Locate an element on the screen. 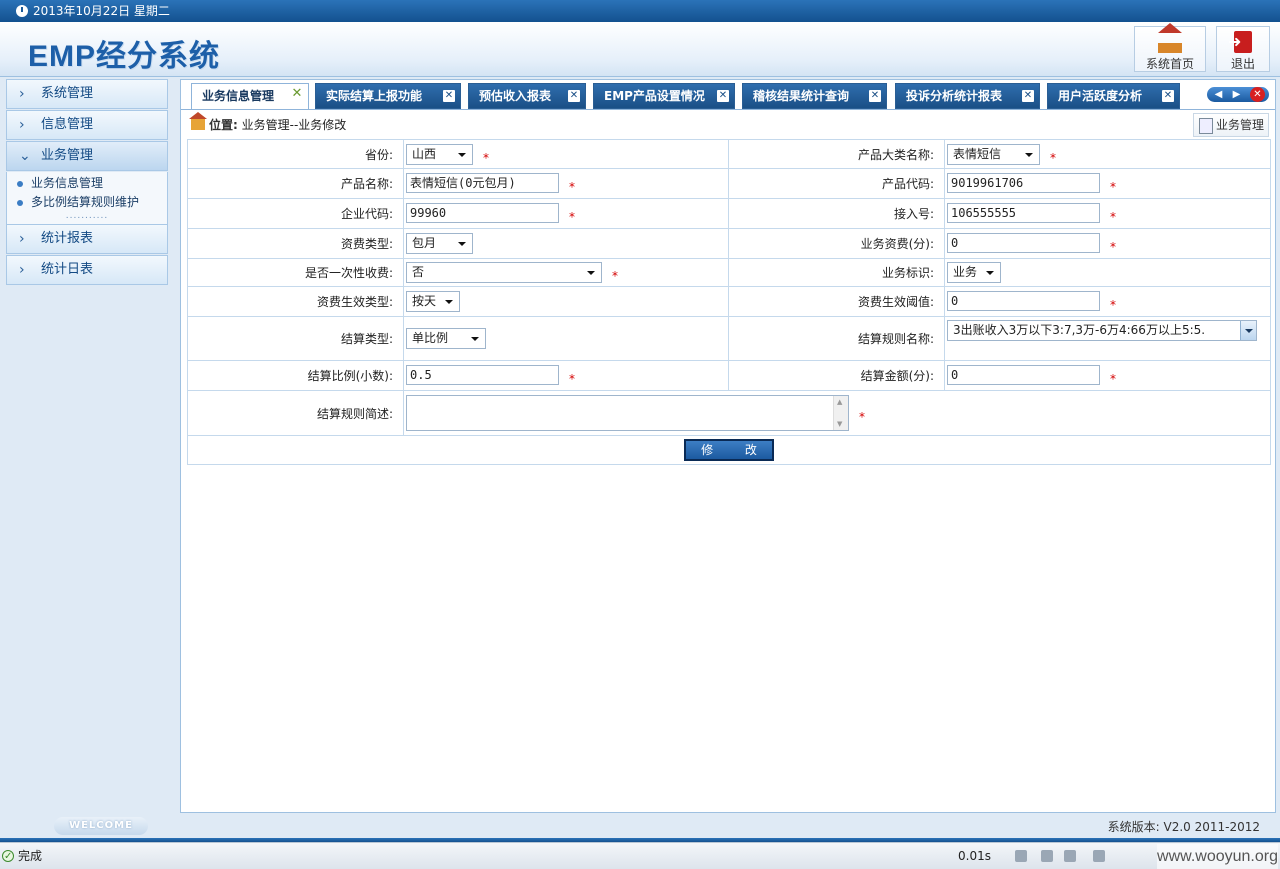 This screenshot has width=1280, height=869. rule-name-label: 结算规则名称: is located at coordinates (836, 338).